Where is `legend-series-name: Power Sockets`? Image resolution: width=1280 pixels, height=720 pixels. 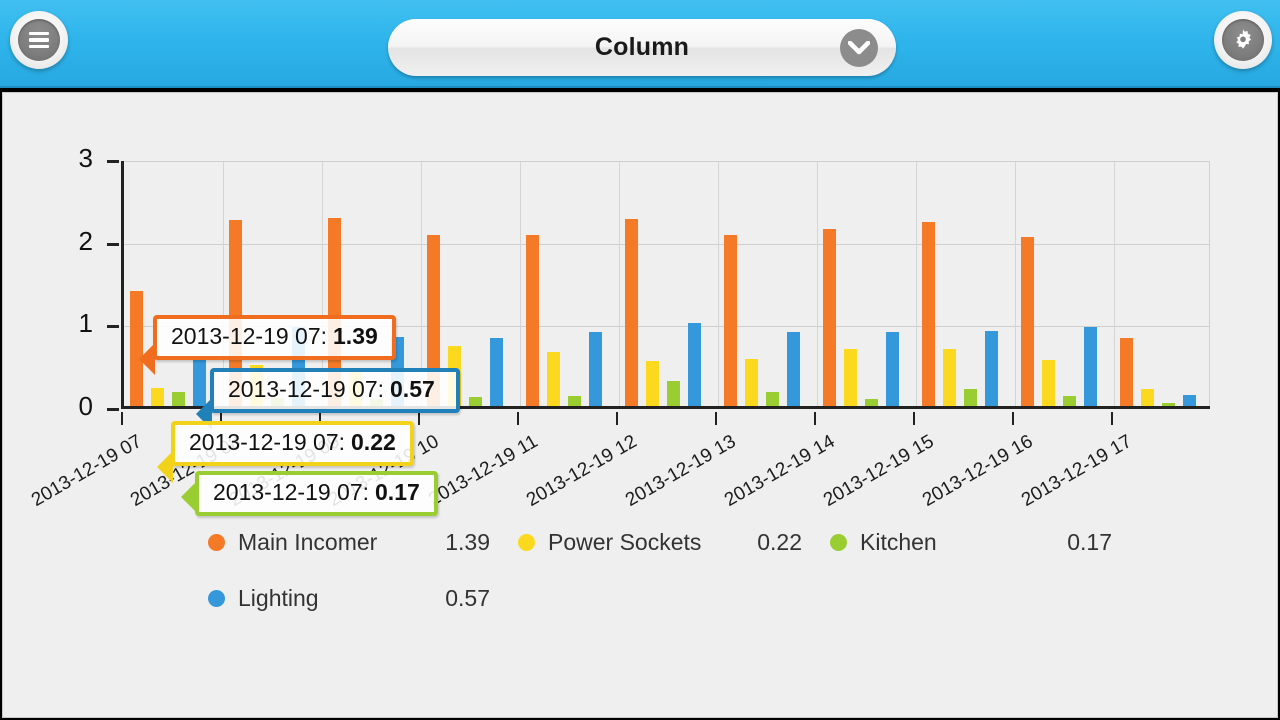
legend-series-name: Power Sockets is located at coordinates (625, 541).